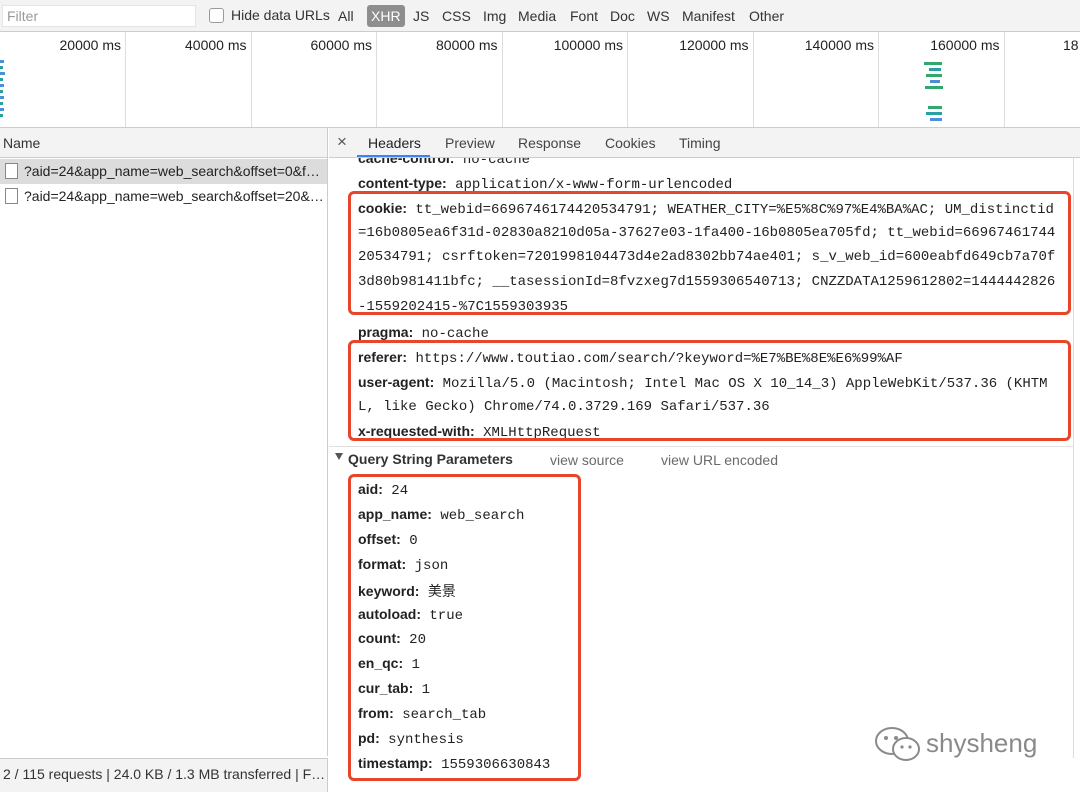 Image resolution: width=1080 pixels, height=792 pixels. Describe the element at coordinates (342, 142) in the screenshot. I see `close-icon: ×` at that location.